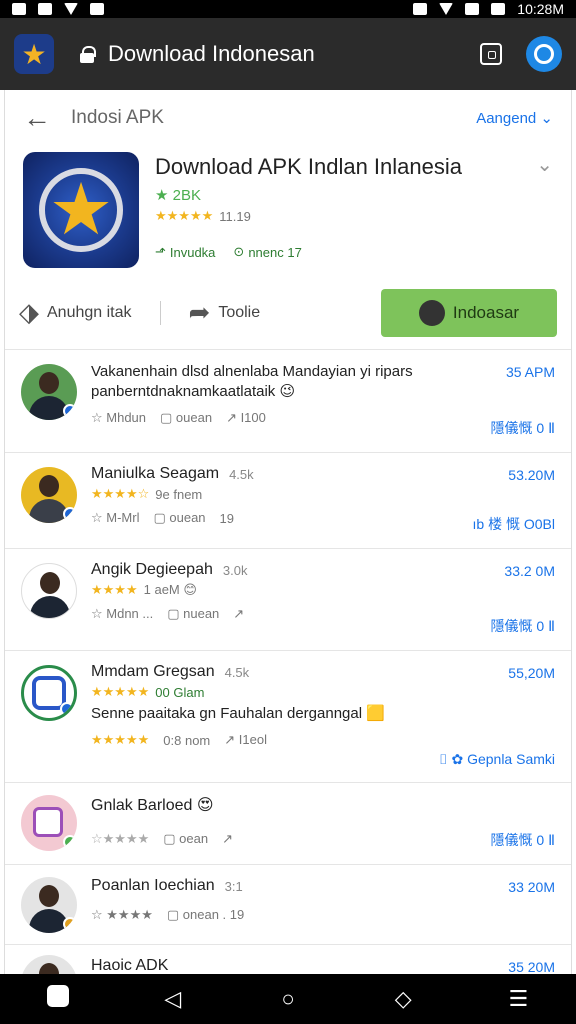 The image size is (576, 1024). Describe the element at coordinates (97, 9) in the screenshot. I see `app-icon` at that location.